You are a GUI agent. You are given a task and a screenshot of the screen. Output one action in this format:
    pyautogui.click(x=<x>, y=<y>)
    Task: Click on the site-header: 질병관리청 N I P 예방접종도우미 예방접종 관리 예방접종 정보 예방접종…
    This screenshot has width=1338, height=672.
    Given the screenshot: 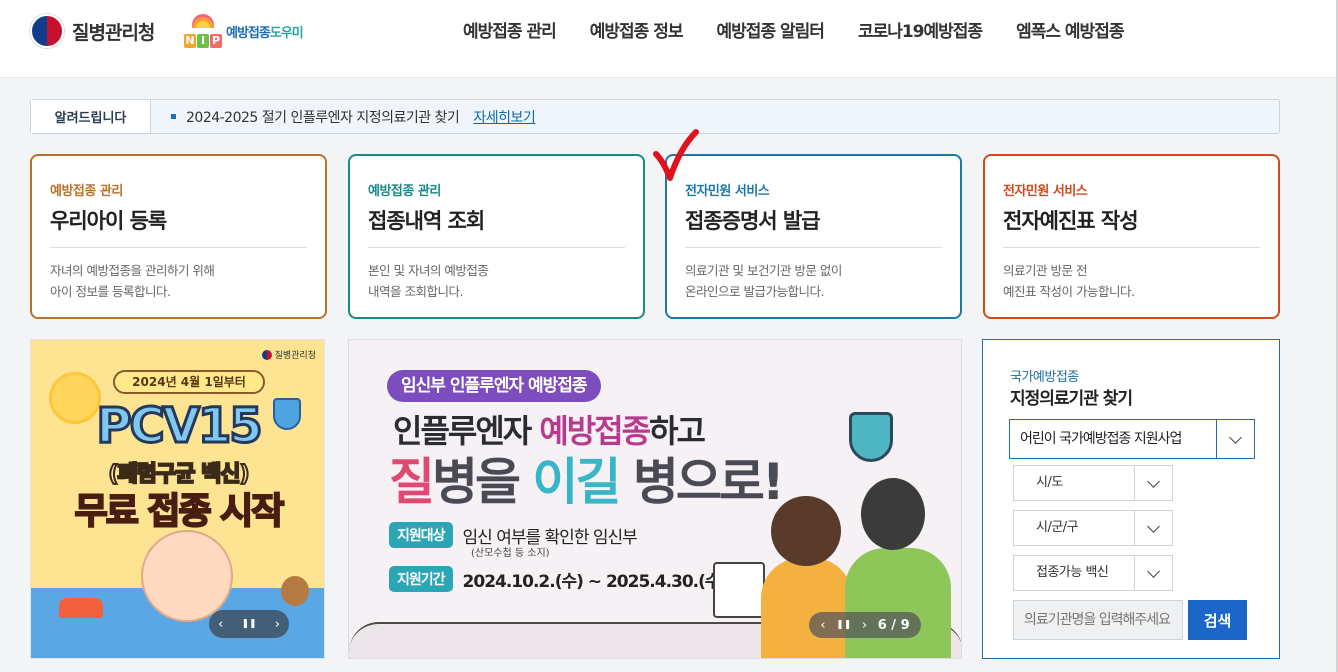 What is the action you would take?
    pyautogui.click(x=669, y=39)
    